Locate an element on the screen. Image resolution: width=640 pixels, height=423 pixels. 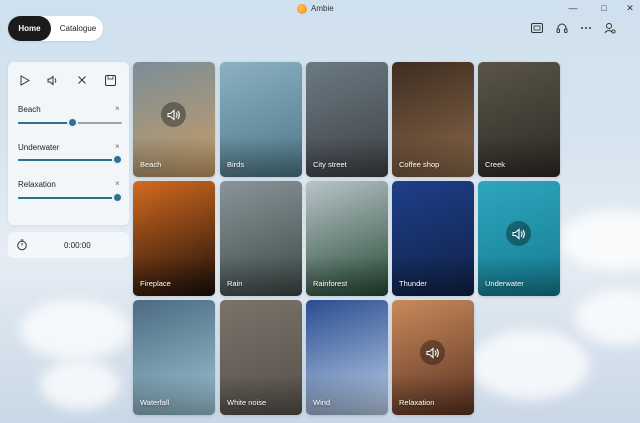
sound-tile-rain: Rain is located at coordinates (261, 238).